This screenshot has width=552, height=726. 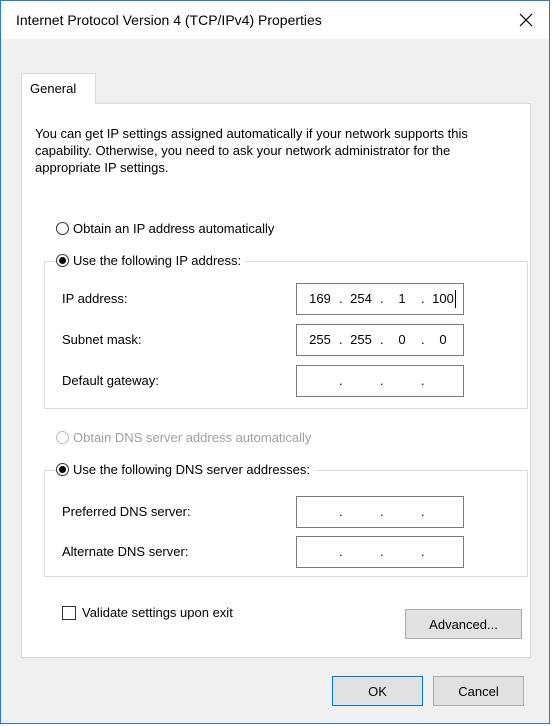 What do you see at coordinates (361, 298) in the screenshot?
I see `ip-octet-2: 254` at bounding box center [361, 298].